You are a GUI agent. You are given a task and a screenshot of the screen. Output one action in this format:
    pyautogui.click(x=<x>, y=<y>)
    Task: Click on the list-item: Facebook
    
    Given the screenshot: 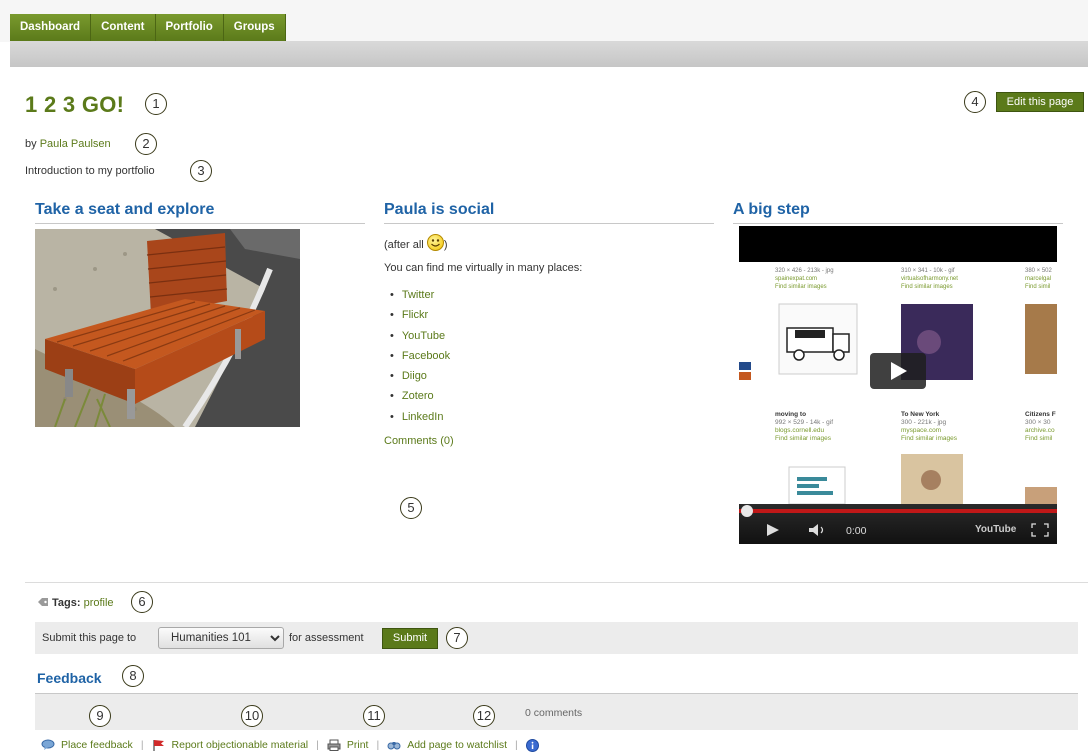 What is the action you would take?
    pyautogui.click(x=547, y=356)
    